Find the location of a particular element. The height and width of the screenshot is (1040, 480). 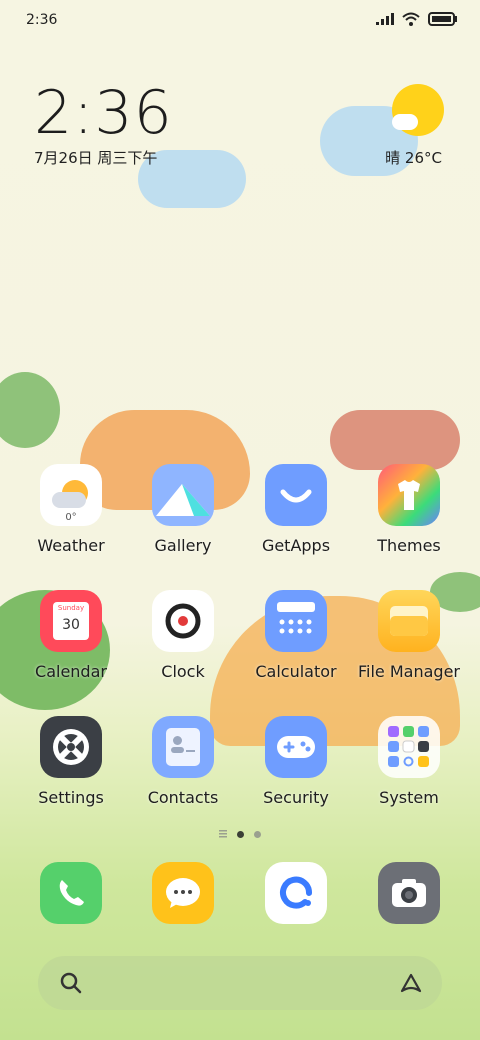

app-label: Contacts is located at coordinates (183, 797).